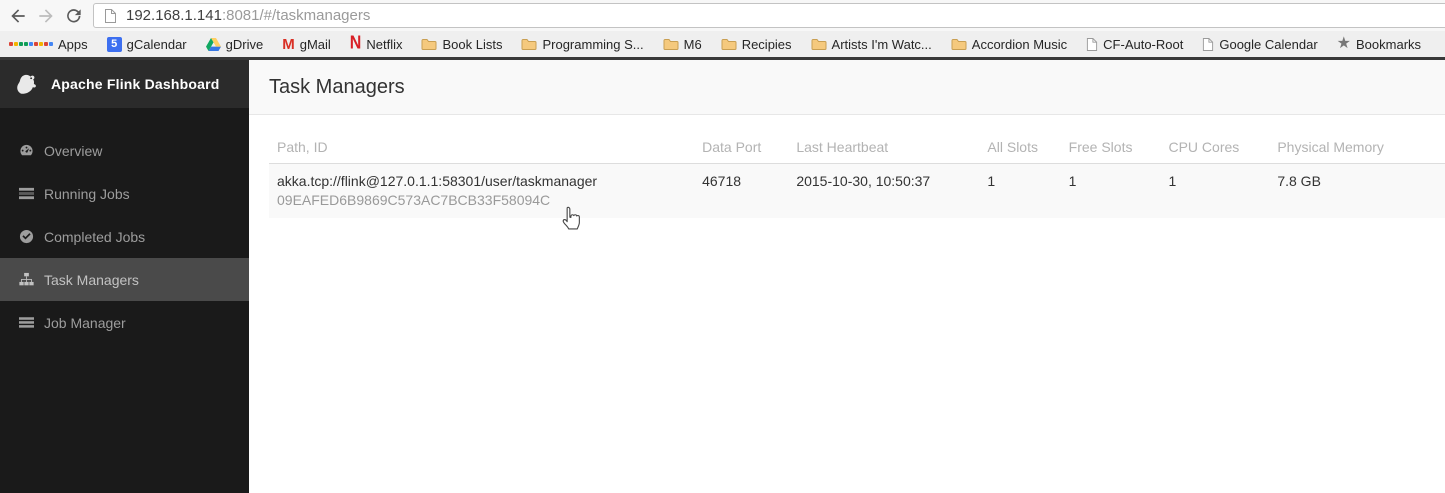 The width and height of the screenshot is (1445, 493). I want to click on calendar-5-icon: 5, so click(114, 44).